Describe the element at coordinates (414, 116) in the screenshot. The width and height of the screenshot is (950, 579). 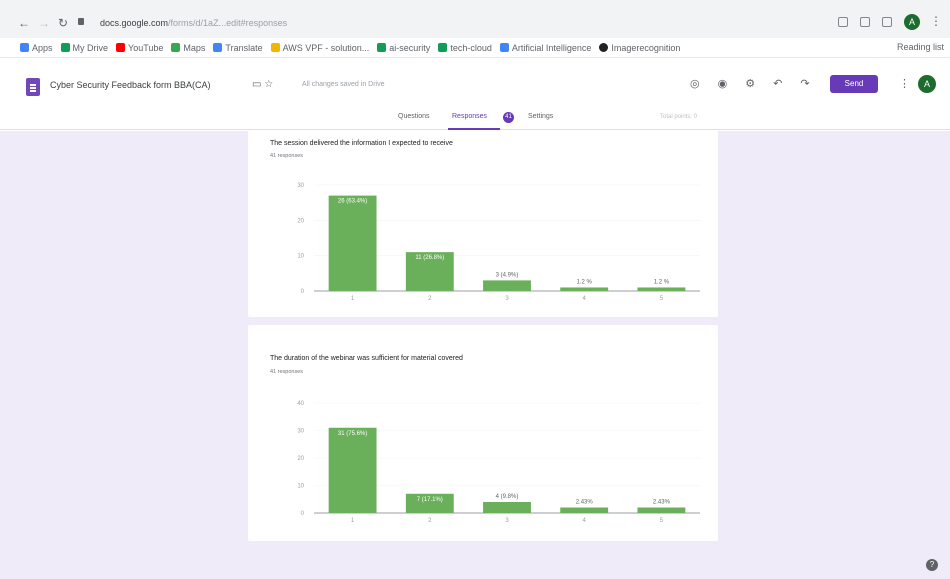
I see `tab-questions: Questions` at that location.